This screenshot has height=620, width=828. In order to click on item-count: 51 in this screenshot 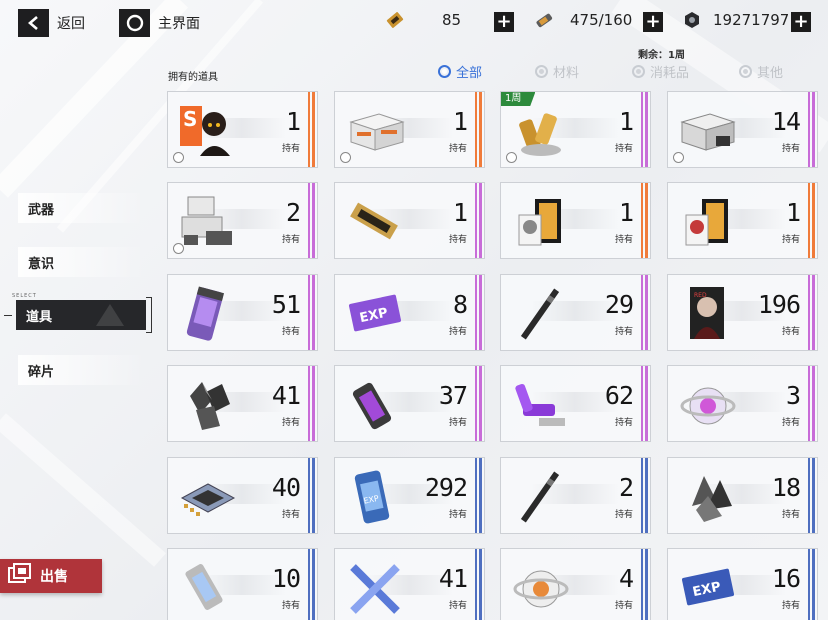, I will do `click(286, 304)`.